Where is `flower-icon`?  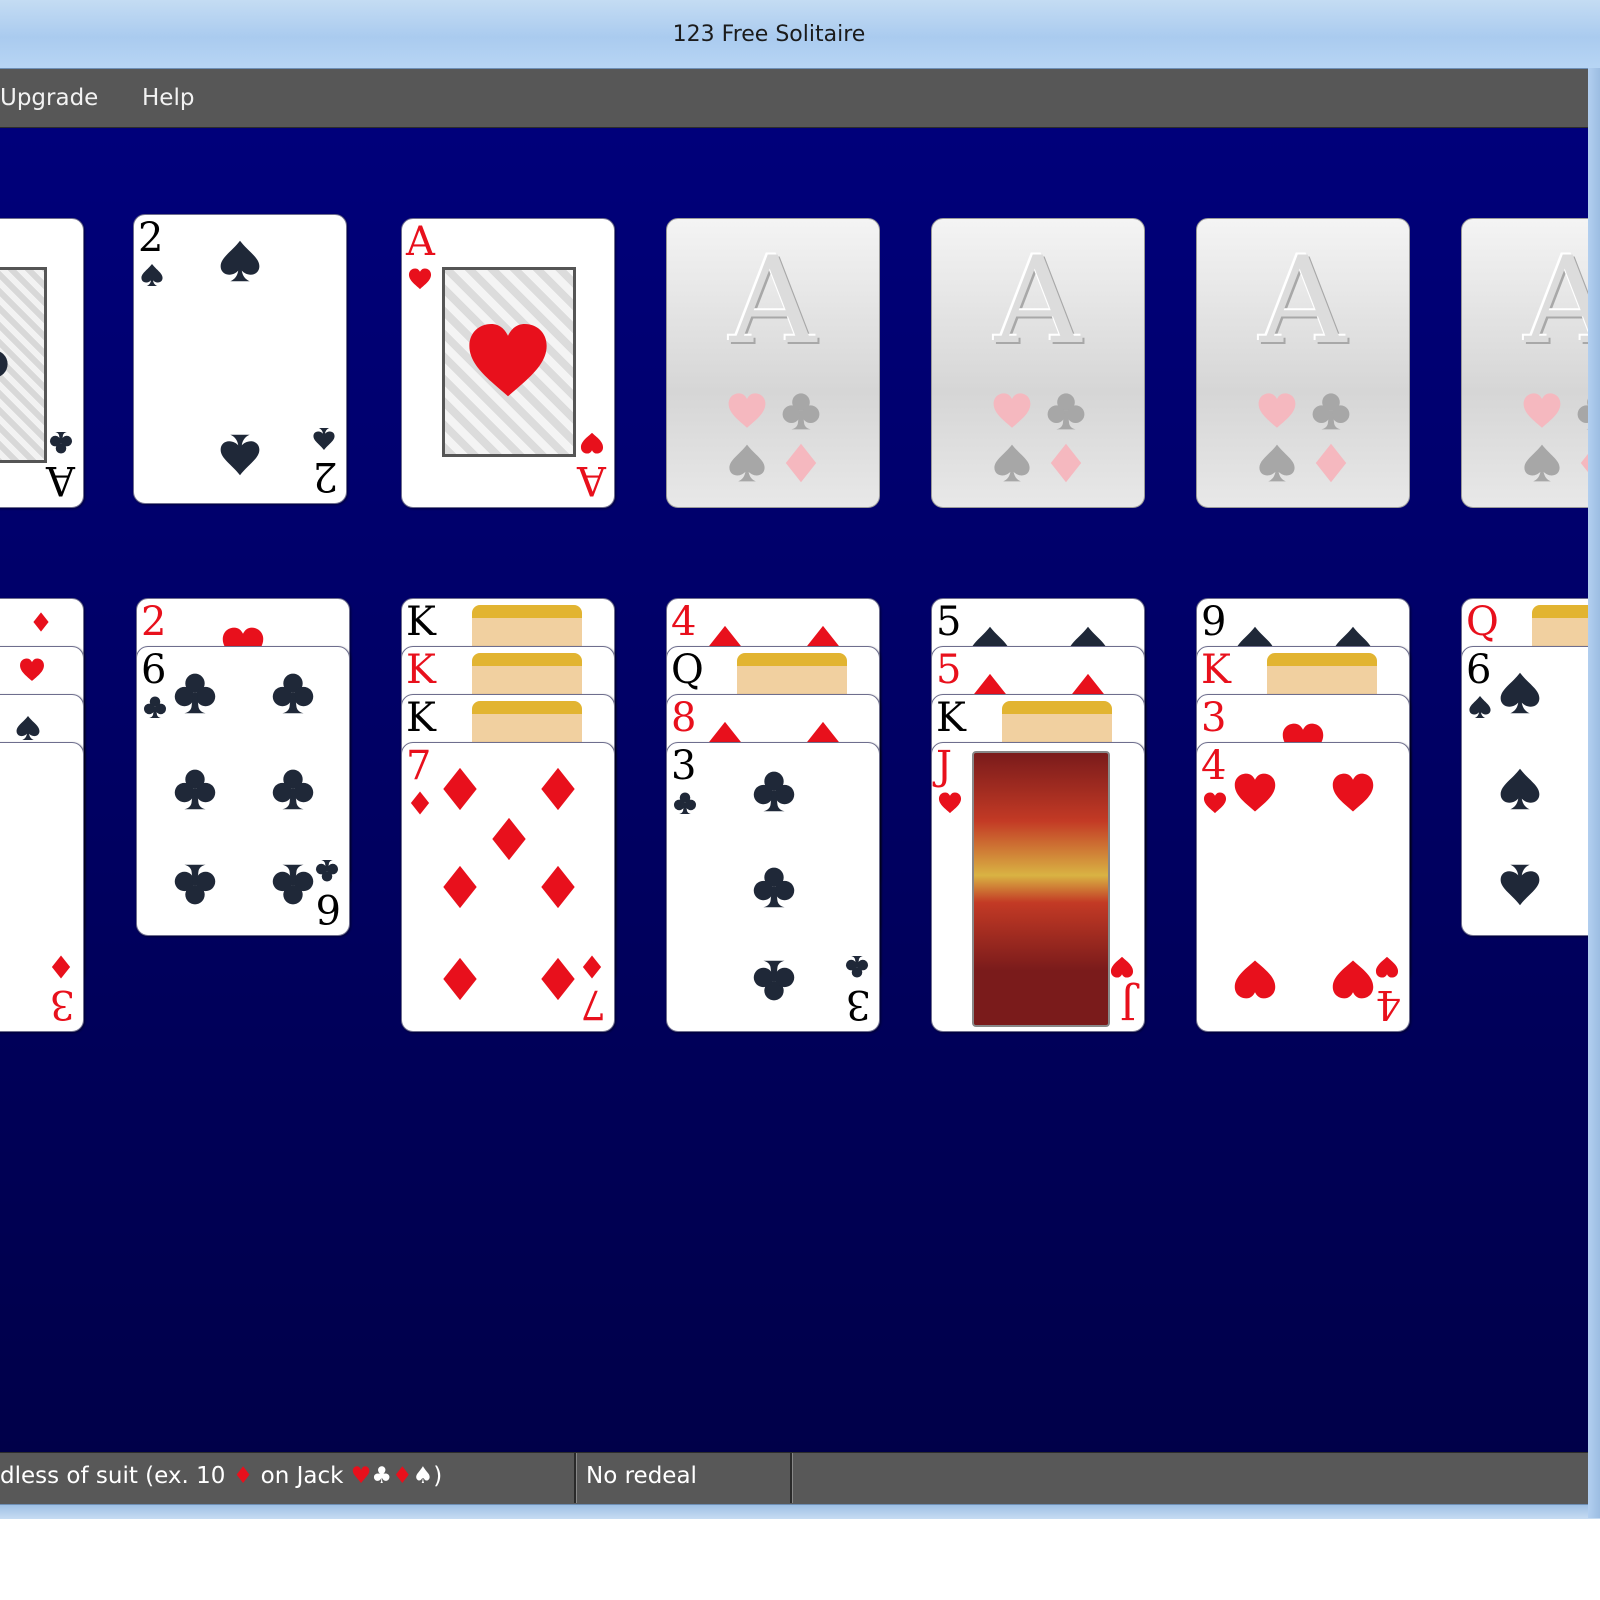
flower-icon is located at coordinates (32, 670).